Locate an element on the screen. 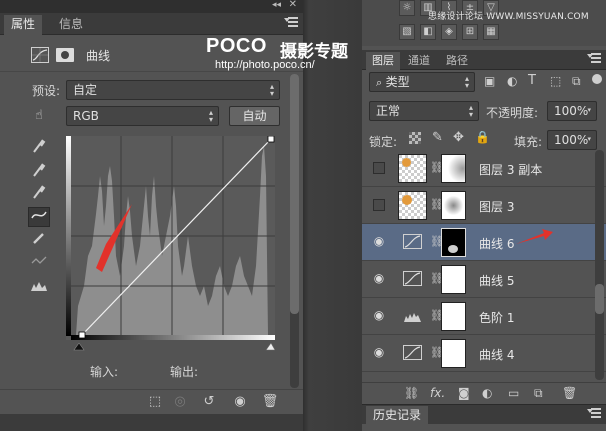 The image size is (606, 431). filter-adjustment-icon: ◐ is located at coordinates (512, 81).